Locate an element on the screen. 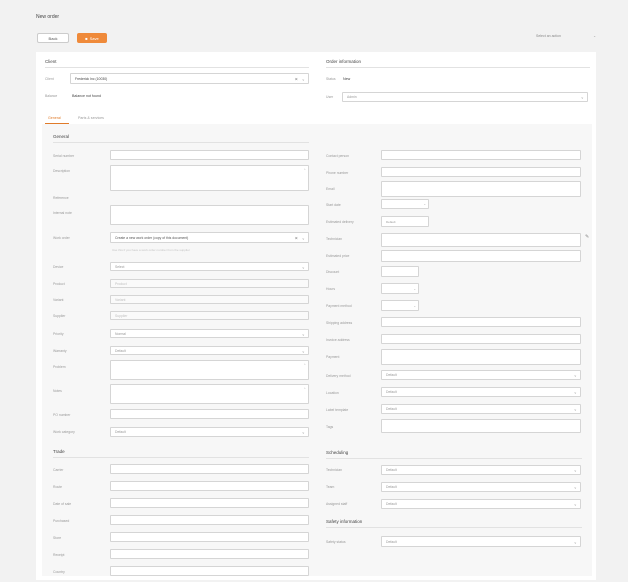 The image size is (628, 582). scheduling-technician-select: Default ⌄ is located at coordinates (481, 470).